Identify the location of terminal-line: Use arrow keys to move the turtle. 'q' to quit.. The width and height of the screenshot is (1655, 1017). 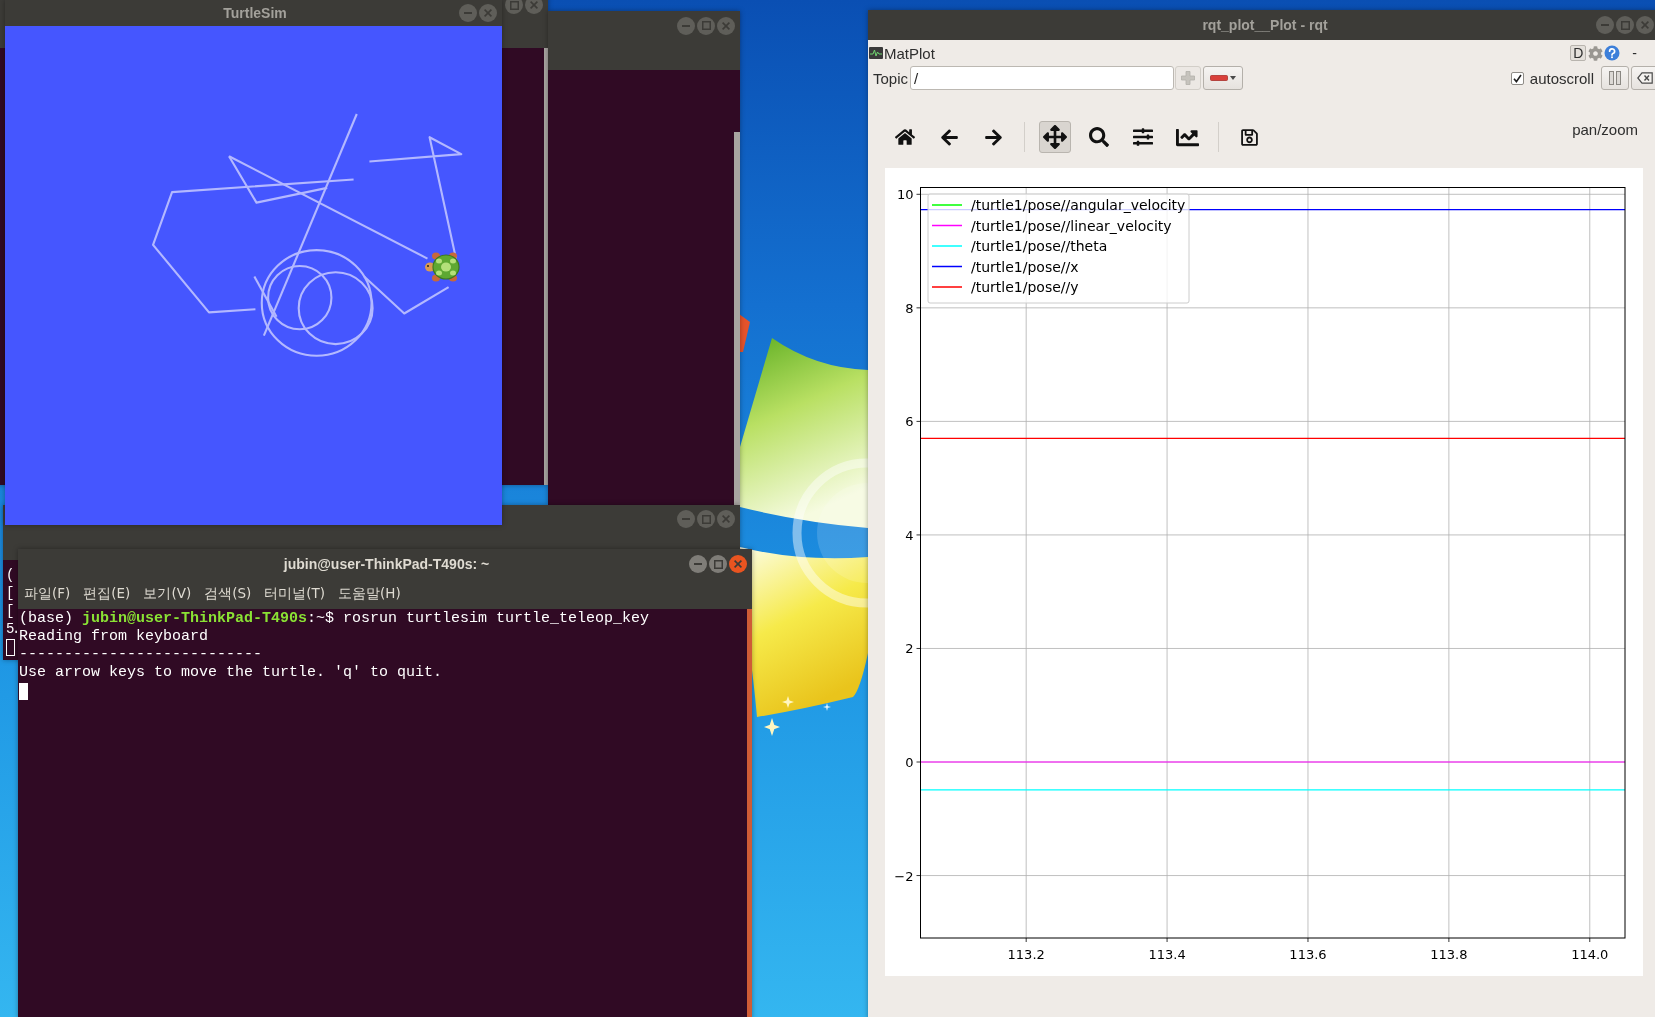
(231, 673).